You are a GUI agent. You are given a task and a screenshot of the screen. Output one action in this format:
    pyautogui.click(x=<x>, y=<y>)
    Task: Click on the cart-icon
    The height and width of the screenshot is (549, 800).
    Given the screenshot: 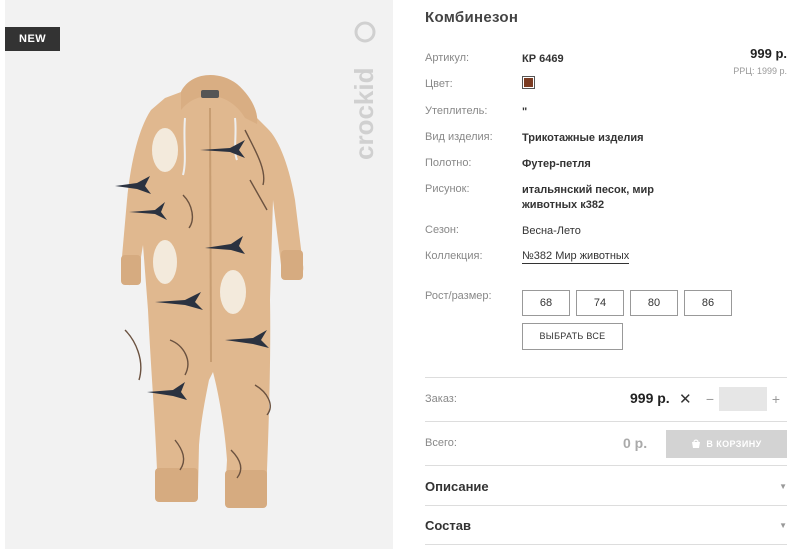 What is the action you would take?
    pyautogui.click(x=696, y=443)
    